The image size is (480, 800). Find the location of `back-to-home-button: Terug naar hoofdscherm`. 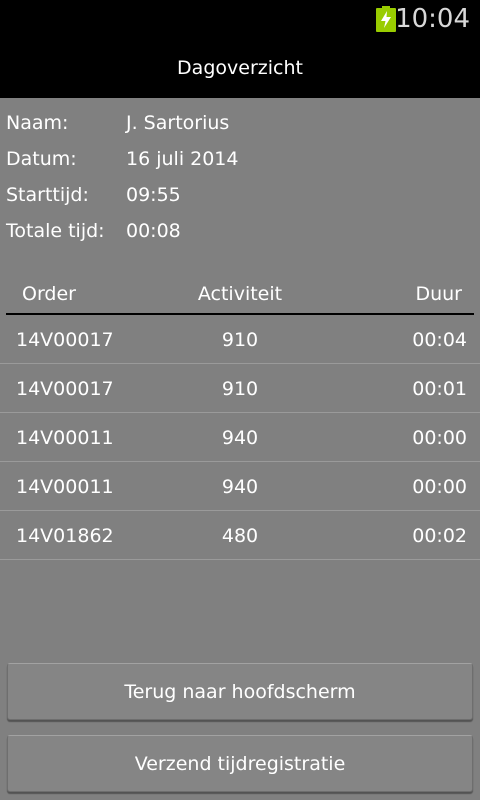

back-to-home-button: Terug naar hoofdscherm is located at coordinates (240, 691).